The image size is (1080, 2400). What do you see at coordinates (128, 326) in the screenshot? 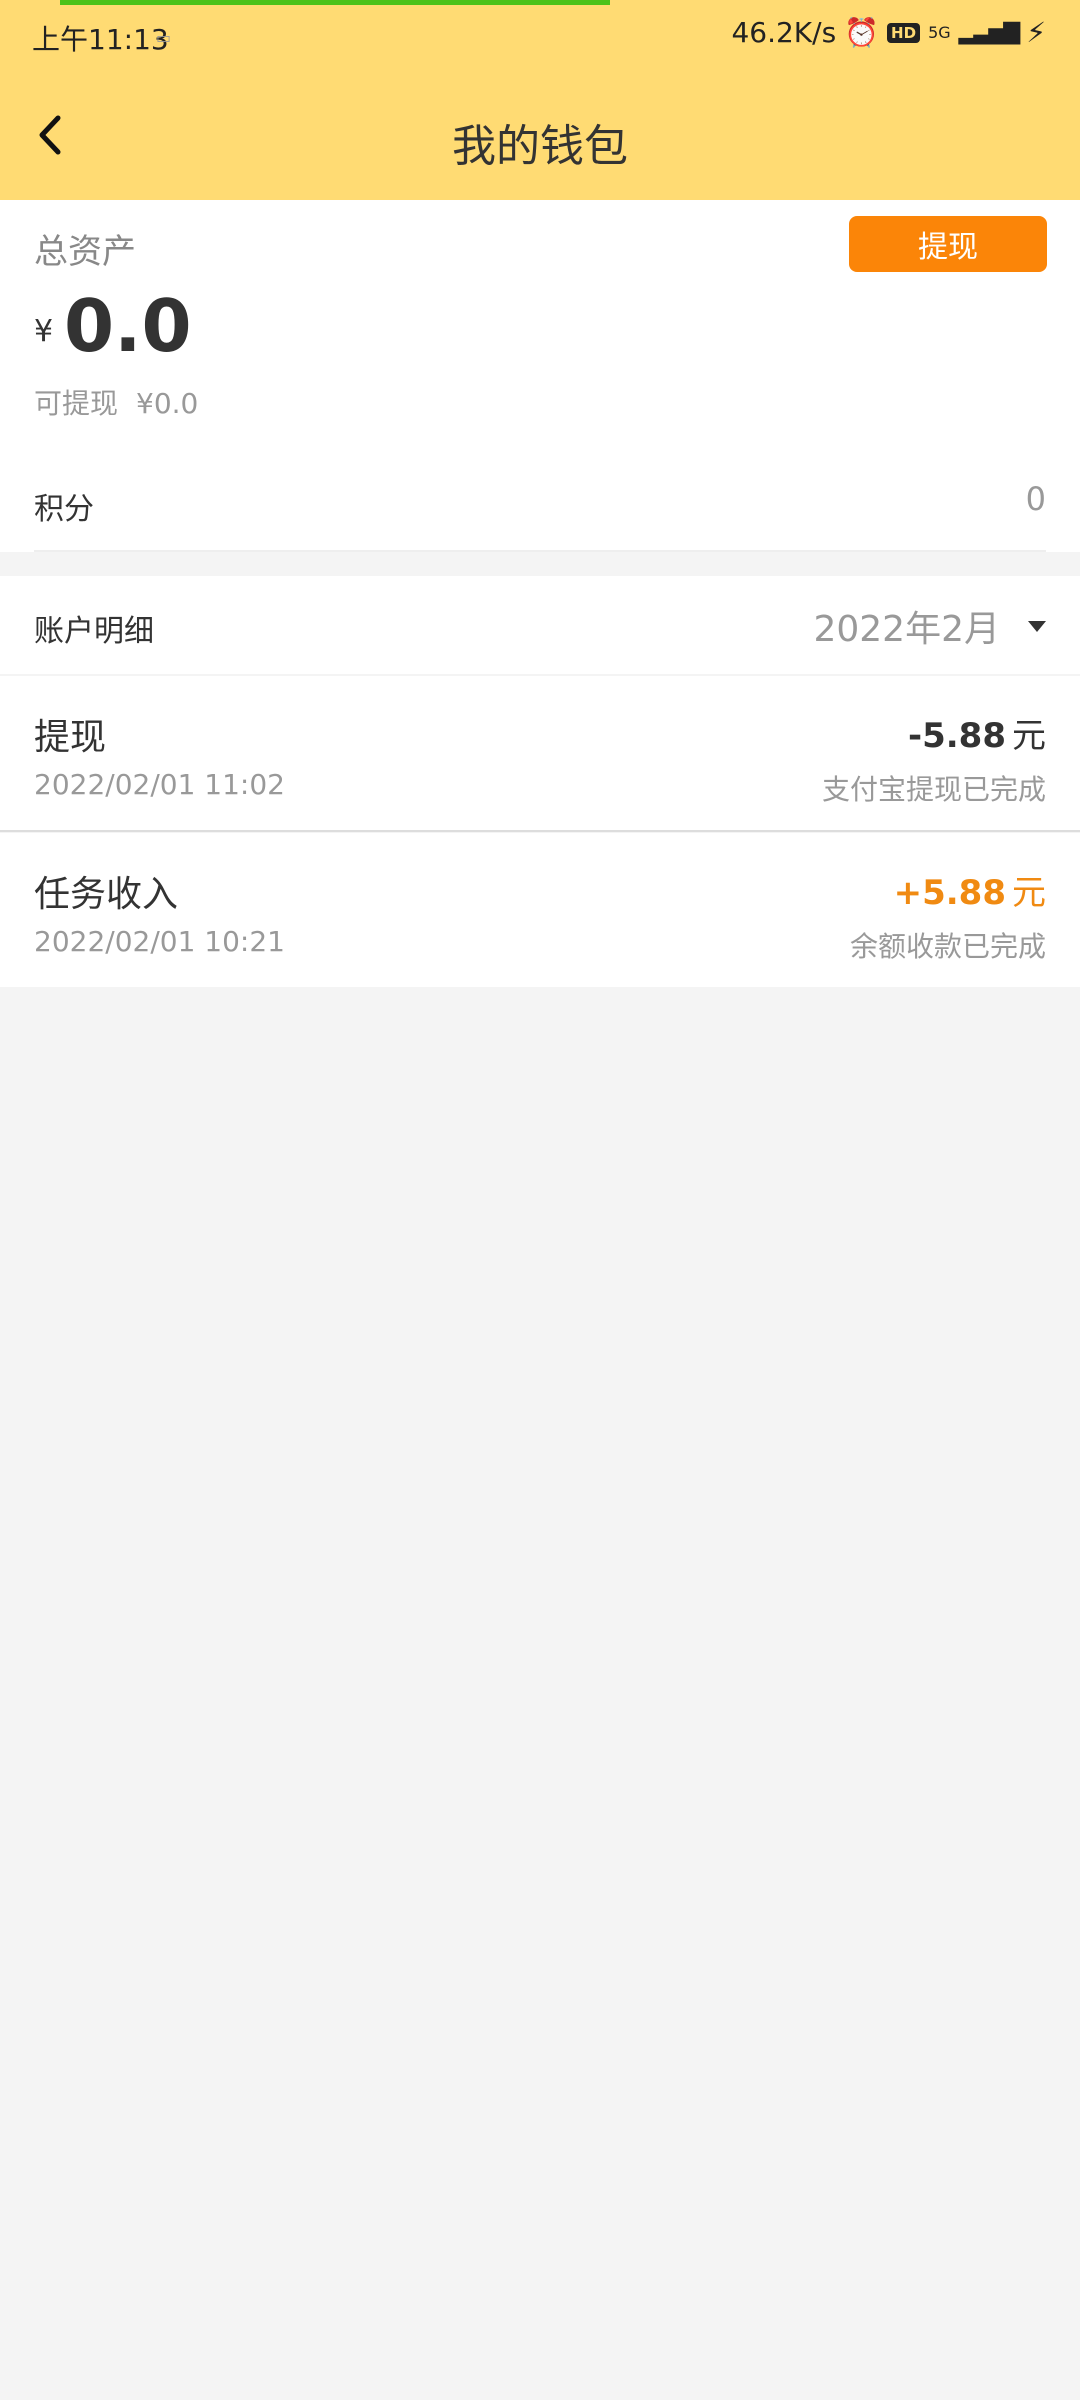
I see `total-assets-amount: 0.0` at bounding box center [128, 326].